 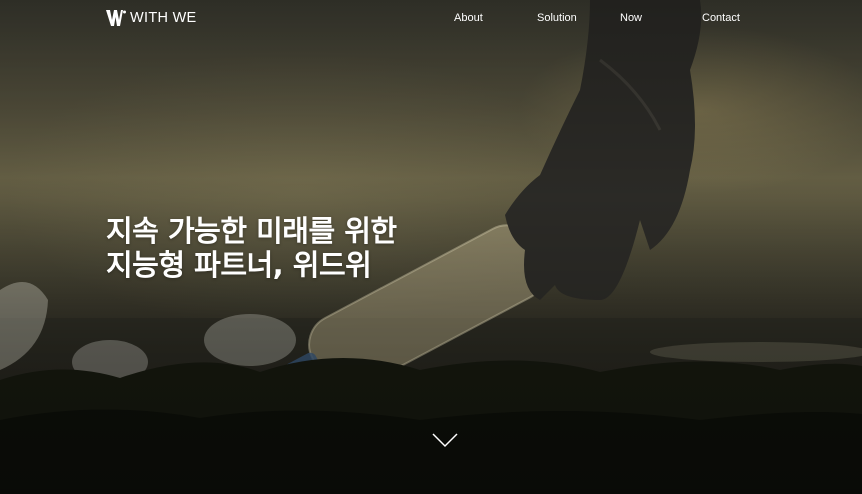 I want to click on brand-logo-link: WITH WE, so click(x=151, y=18).